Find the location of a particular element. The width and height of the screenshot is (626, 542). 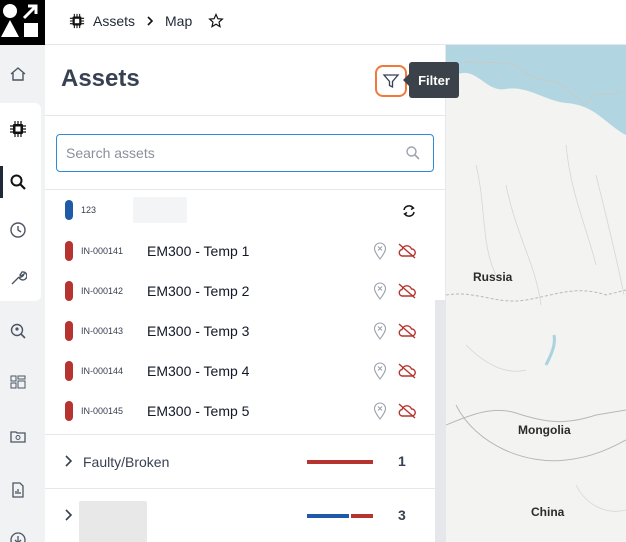

asset-code: IN-000145 is located at coordinates (102, 411).